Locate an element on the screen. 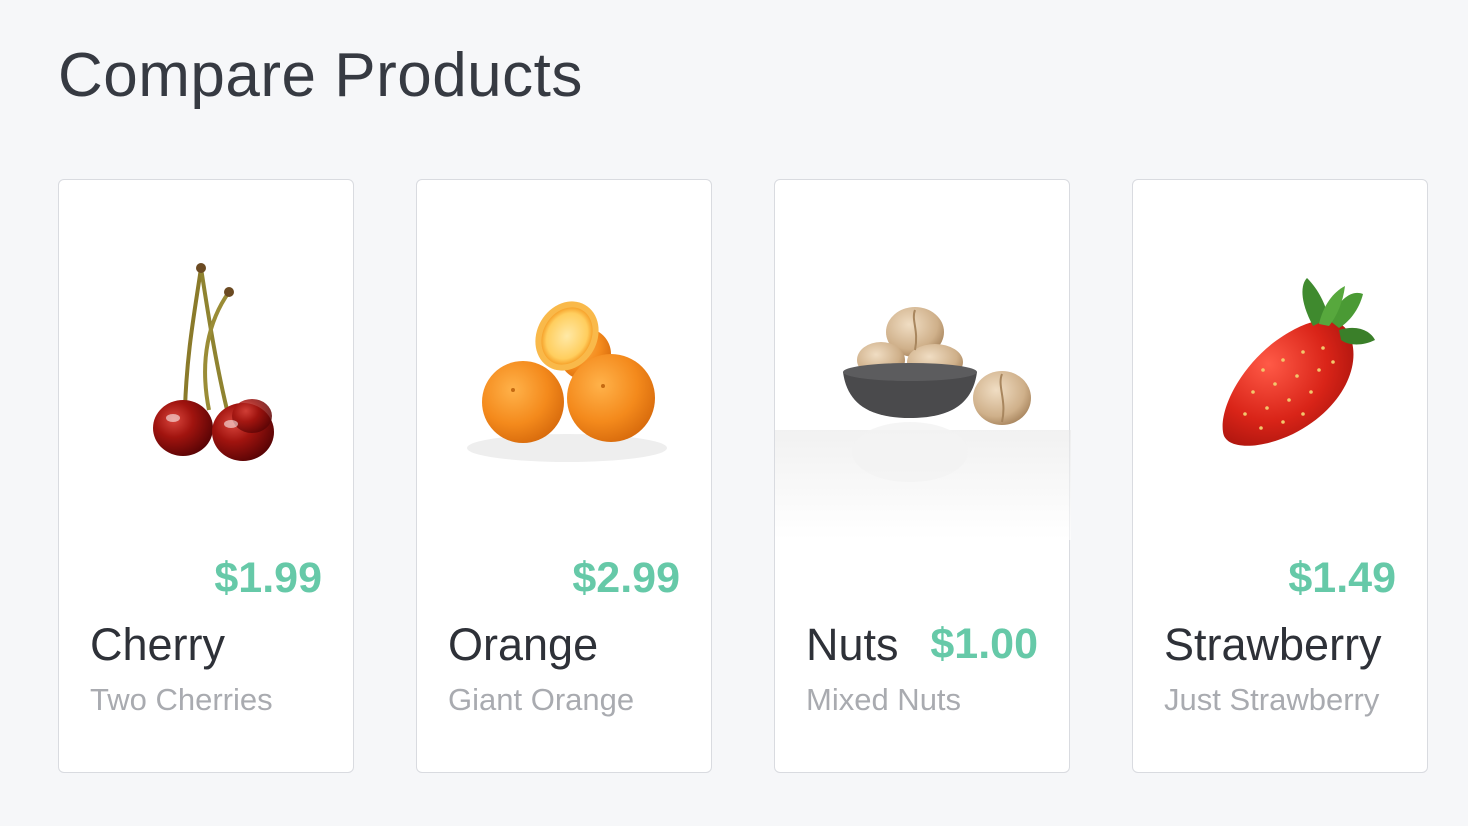 This screenshot has height=826, width=1468. oranges-image is located at coordinates (565, 380).